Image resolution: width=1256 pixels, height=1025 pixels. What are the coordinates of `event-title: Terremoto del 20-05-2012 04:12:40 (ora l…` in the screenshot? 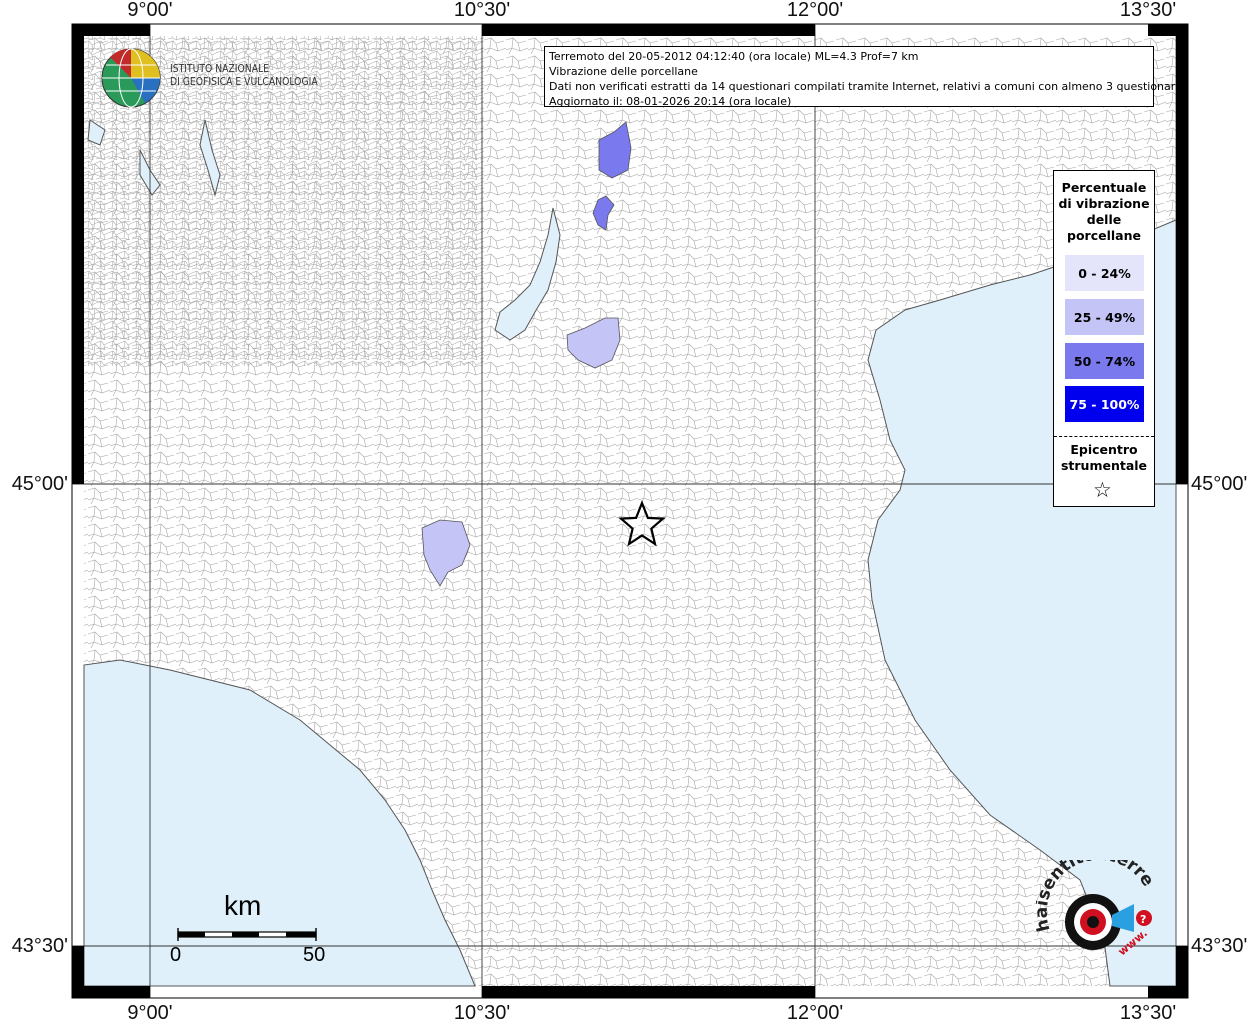 It's located at (734, 56).